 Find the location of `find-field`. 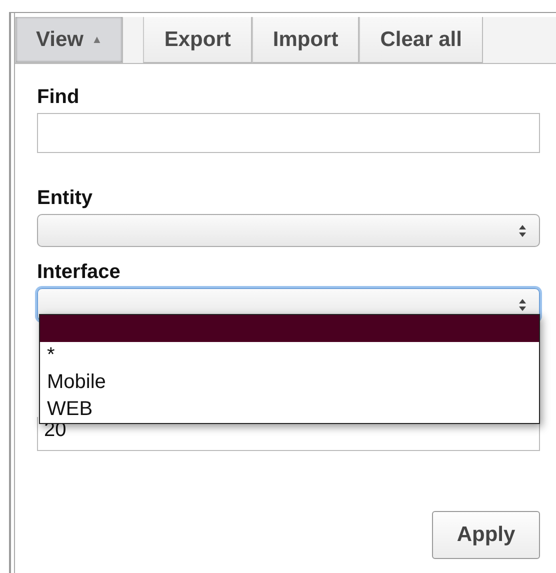

find-field is located at coordinates (288, 133).